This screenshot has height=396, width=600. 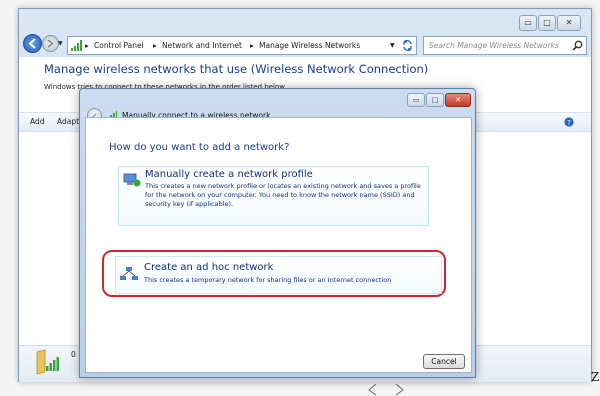 What do you see at coordinates (458, 100) in the screenshot?
I see `dialog-close-button: ✕` at bounding box center [458, 100].